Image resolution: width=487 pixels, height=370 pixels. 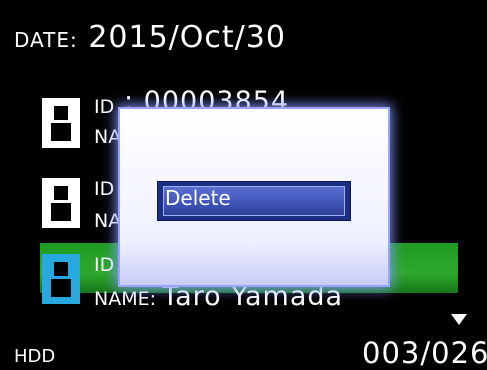 I want to click on storage-media-label: HDD, so click(x=35, y=356).